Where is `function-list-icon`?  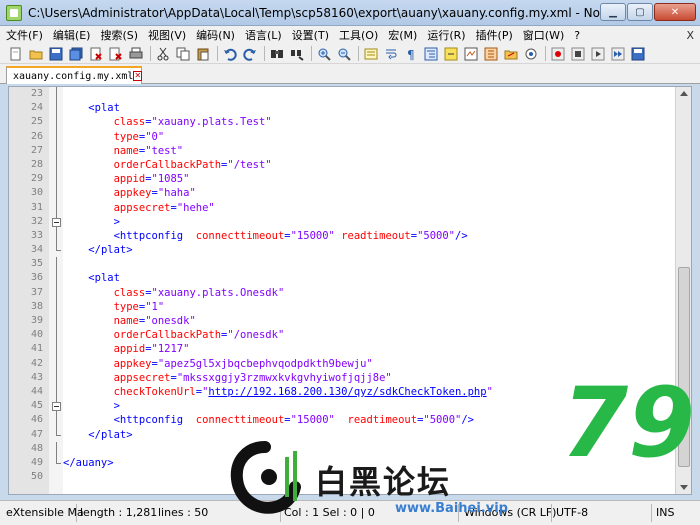
function-list-icon is located at coordinates (491, 54).